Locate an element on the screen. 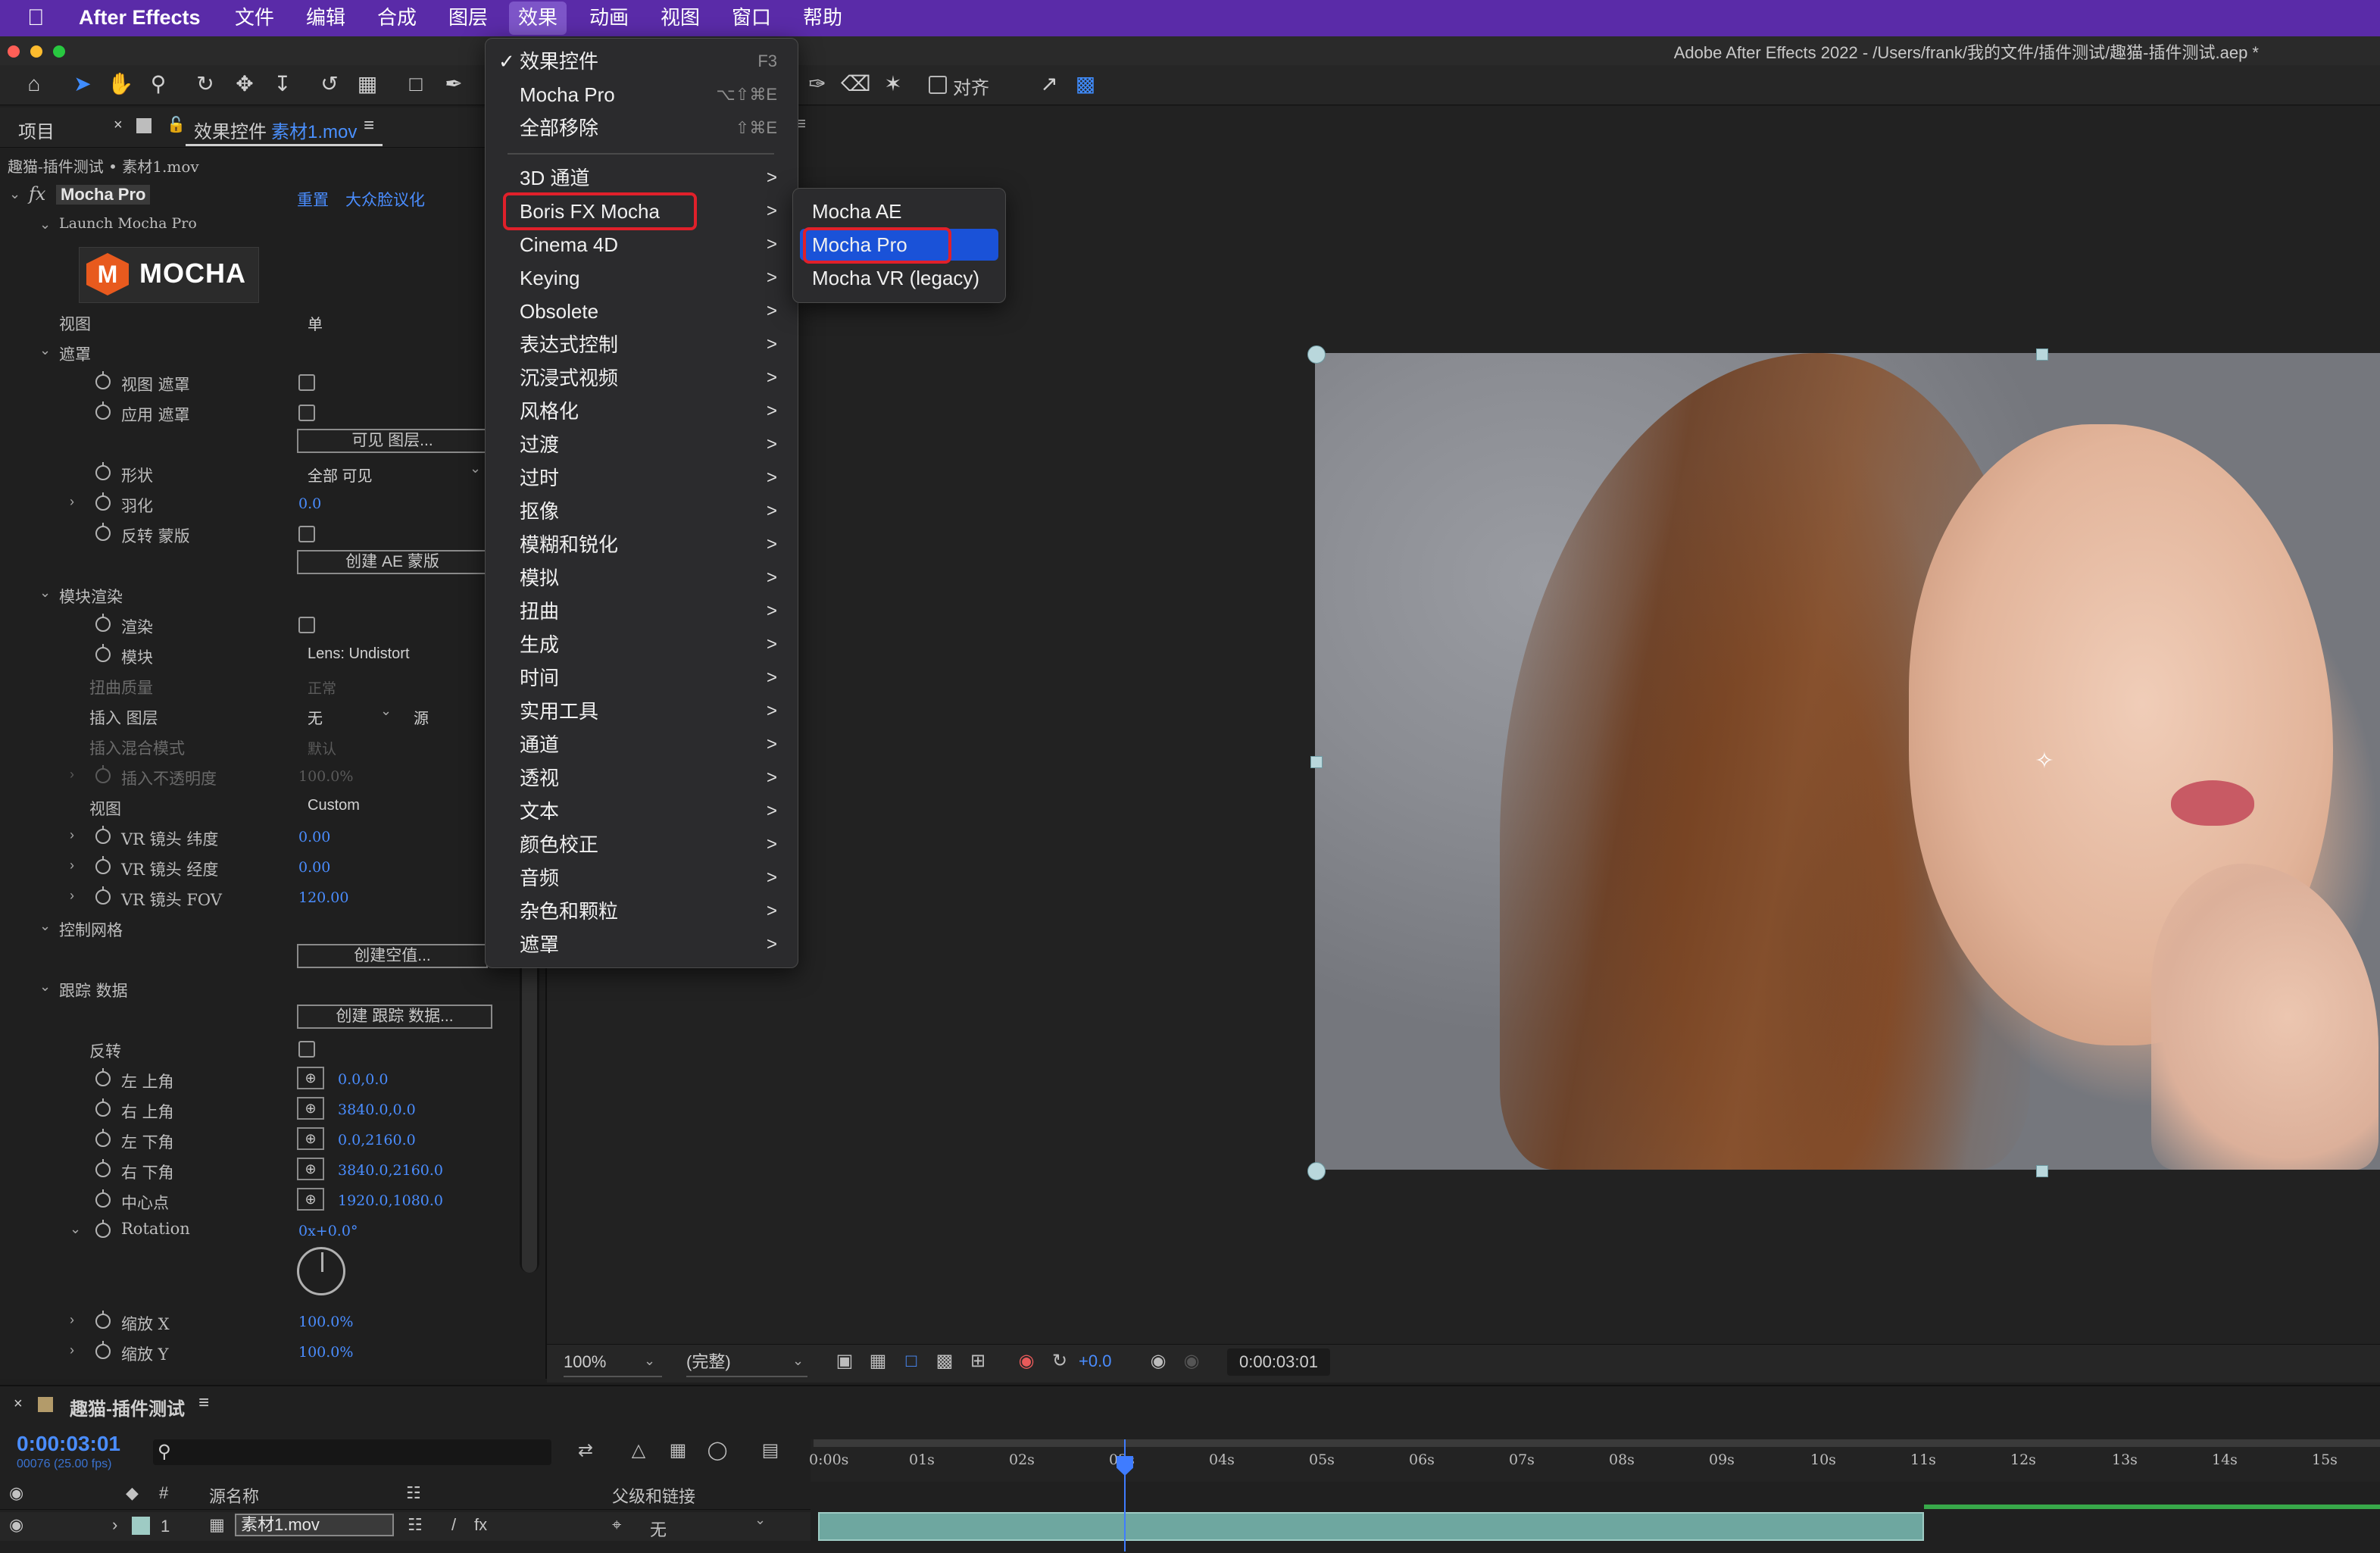 The width and height of the screenshot is (2380, 1553). resolution-dropdown: (完整) is located at coordinates (747, 1362).